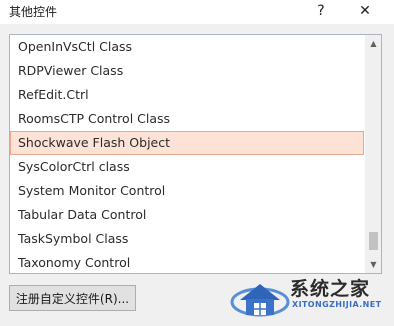 Image resolution: width=394 pixels, height=326 pixels. I want to click on list-item: System Monitor Control, so click(187, 191).